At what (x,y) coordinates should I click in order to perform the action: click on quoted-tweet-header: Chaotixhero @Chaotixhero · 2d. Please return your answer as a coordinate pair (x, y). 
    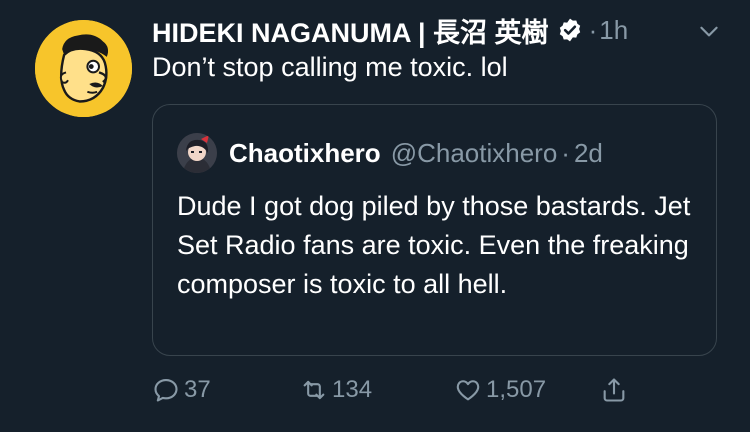
    Looking at the image, I should click on (416, 153).